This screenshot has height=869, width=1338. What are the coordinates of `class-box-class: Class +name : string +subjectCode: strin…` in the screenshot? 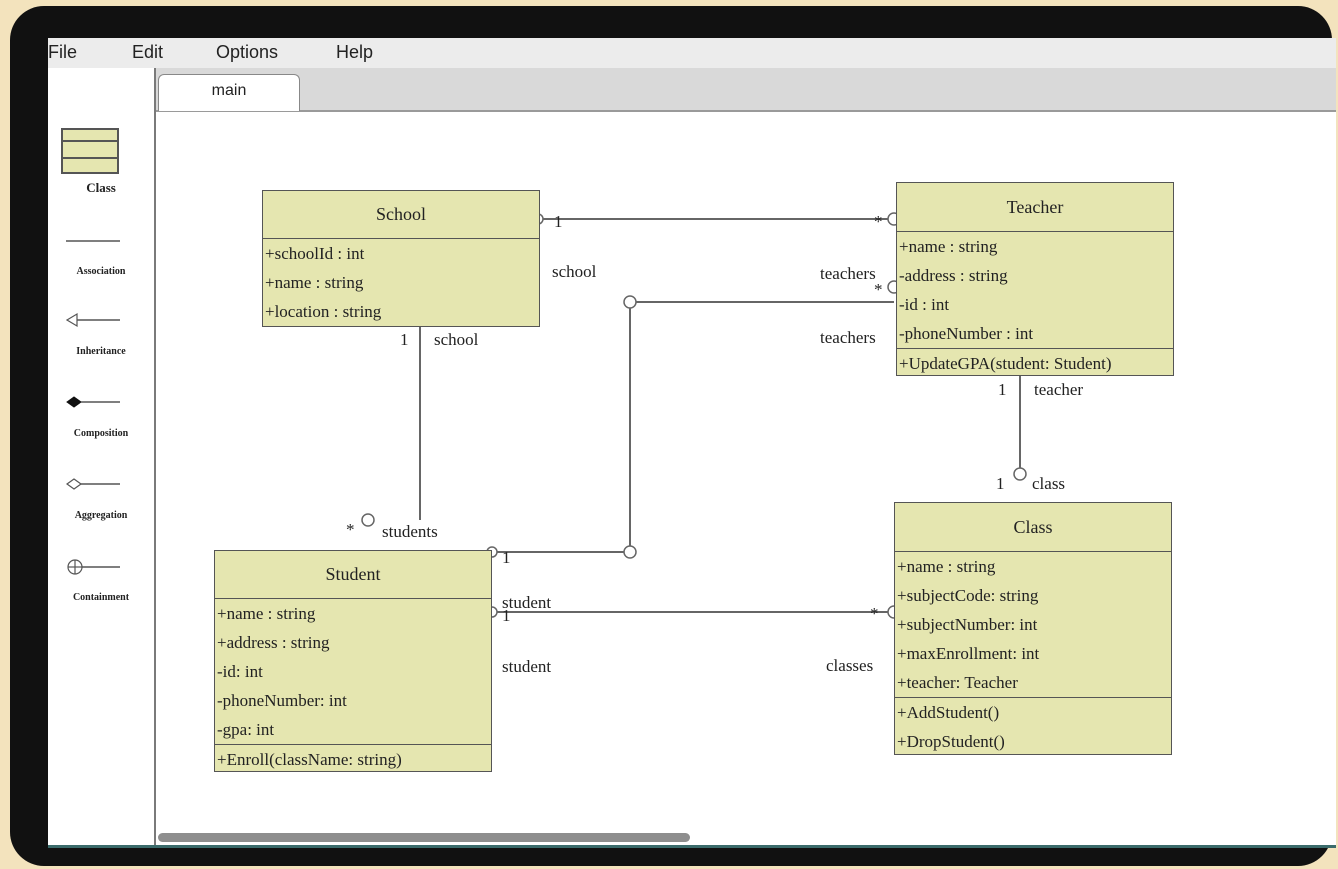 It's located at (1033, 628).